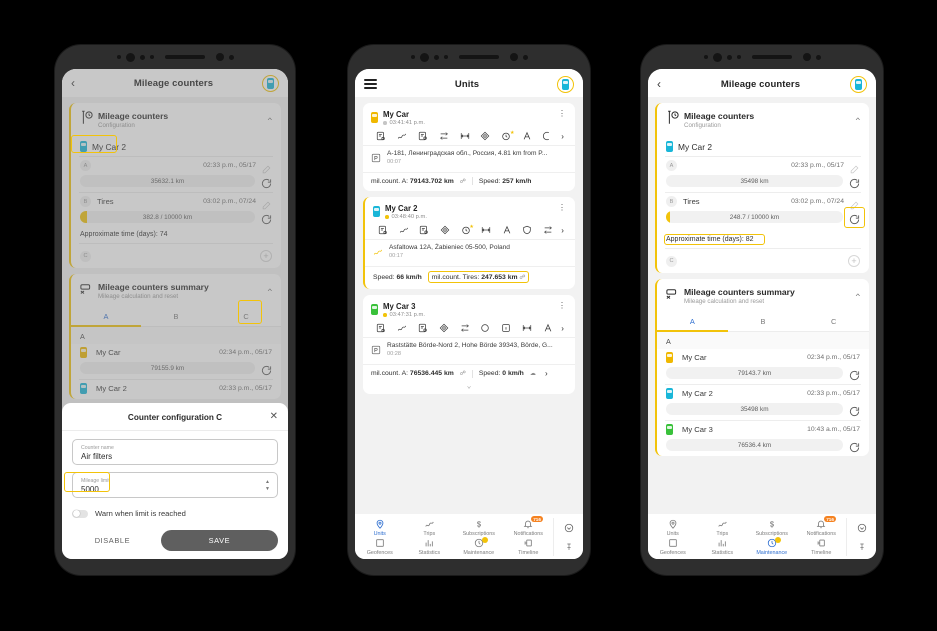 This screenshot has height=631, width=937. What do you see at coordinates (833, 321) in the screenshot?
I see `tab-c: C` at bounding box center [833, 321].